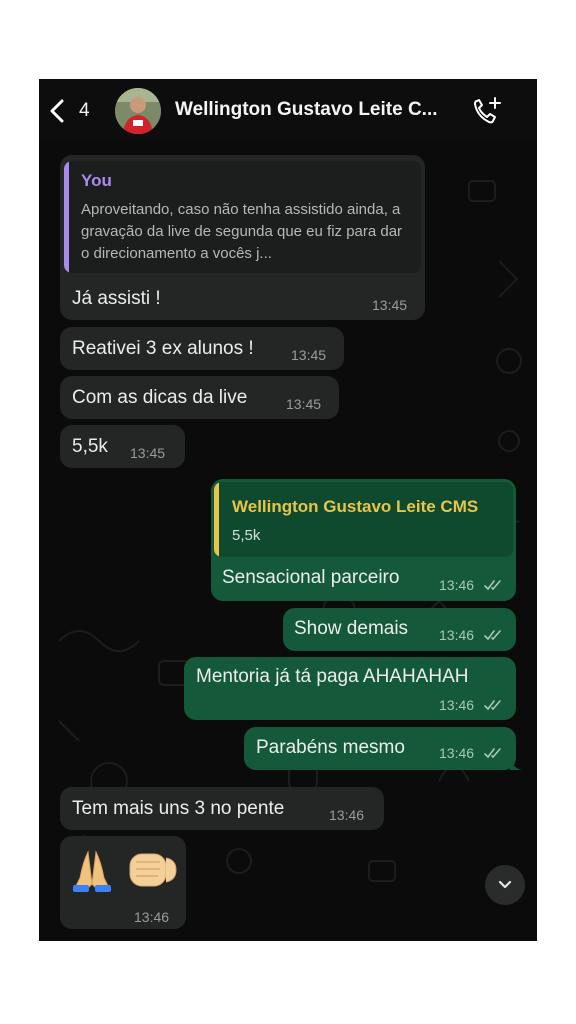  I want to click on message-bubble-incoming: Reativei 3 ex alunos ! 13:45, so click(202, 348).